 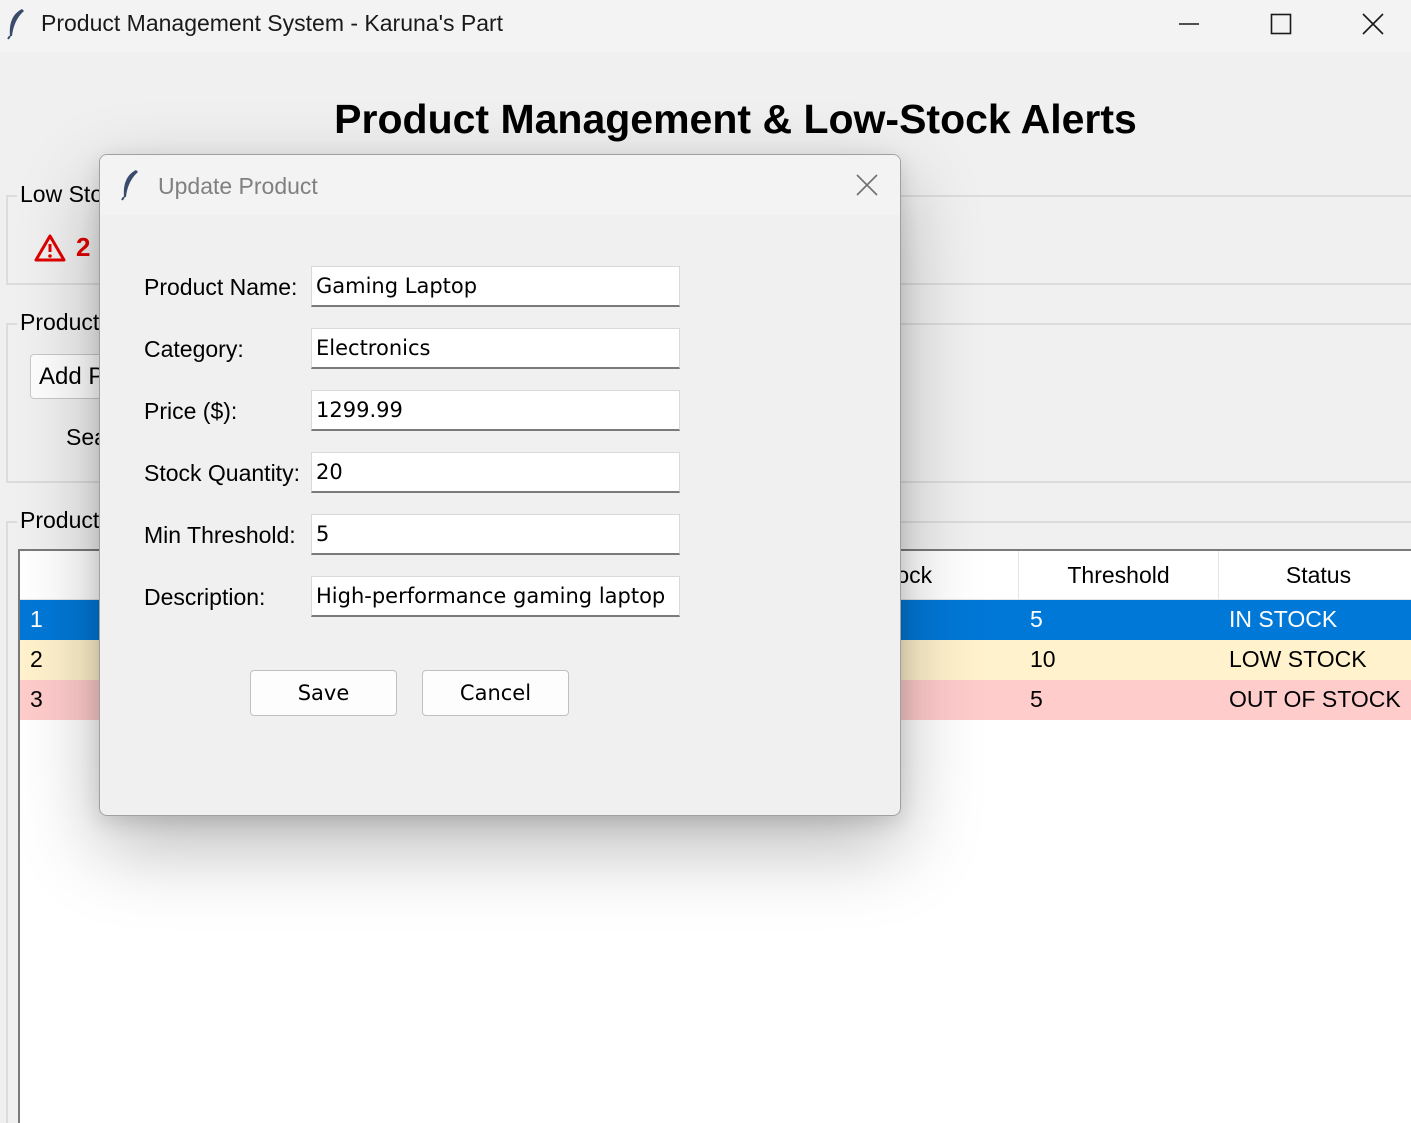 I want to click on category-label: Category:, so click(x=194, y=349).